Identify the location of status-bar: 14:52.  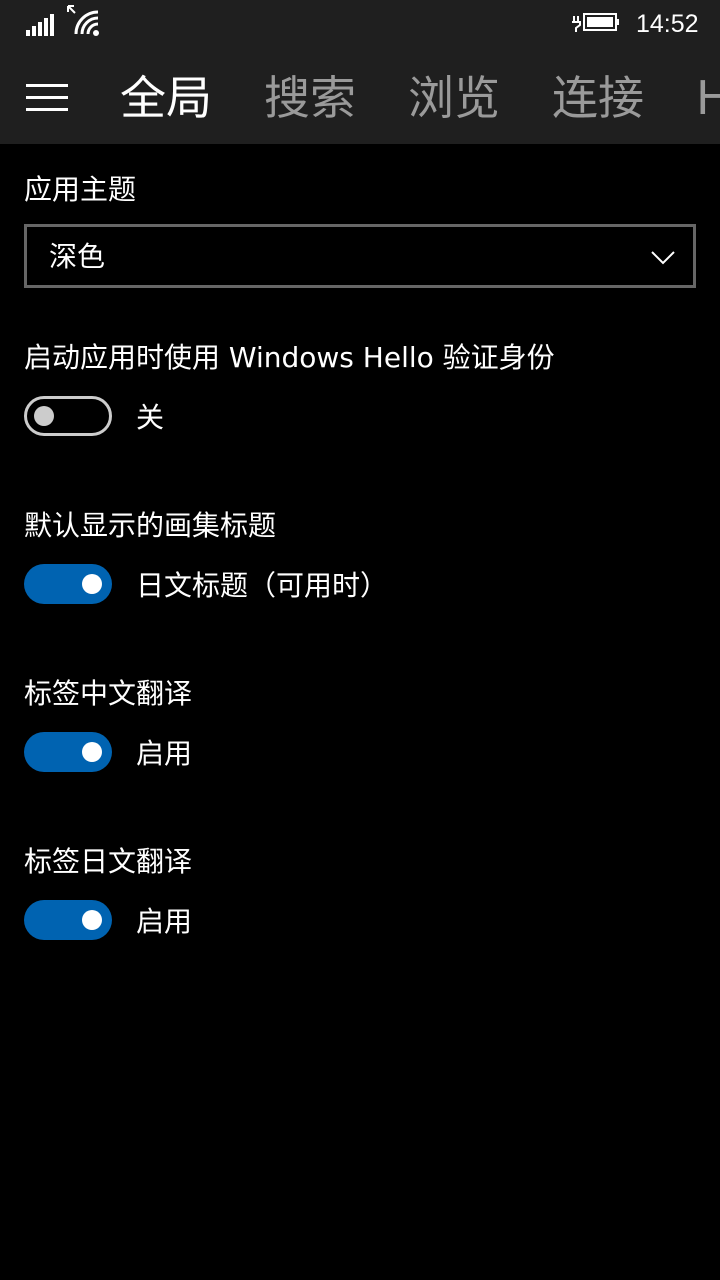
(360, 24).